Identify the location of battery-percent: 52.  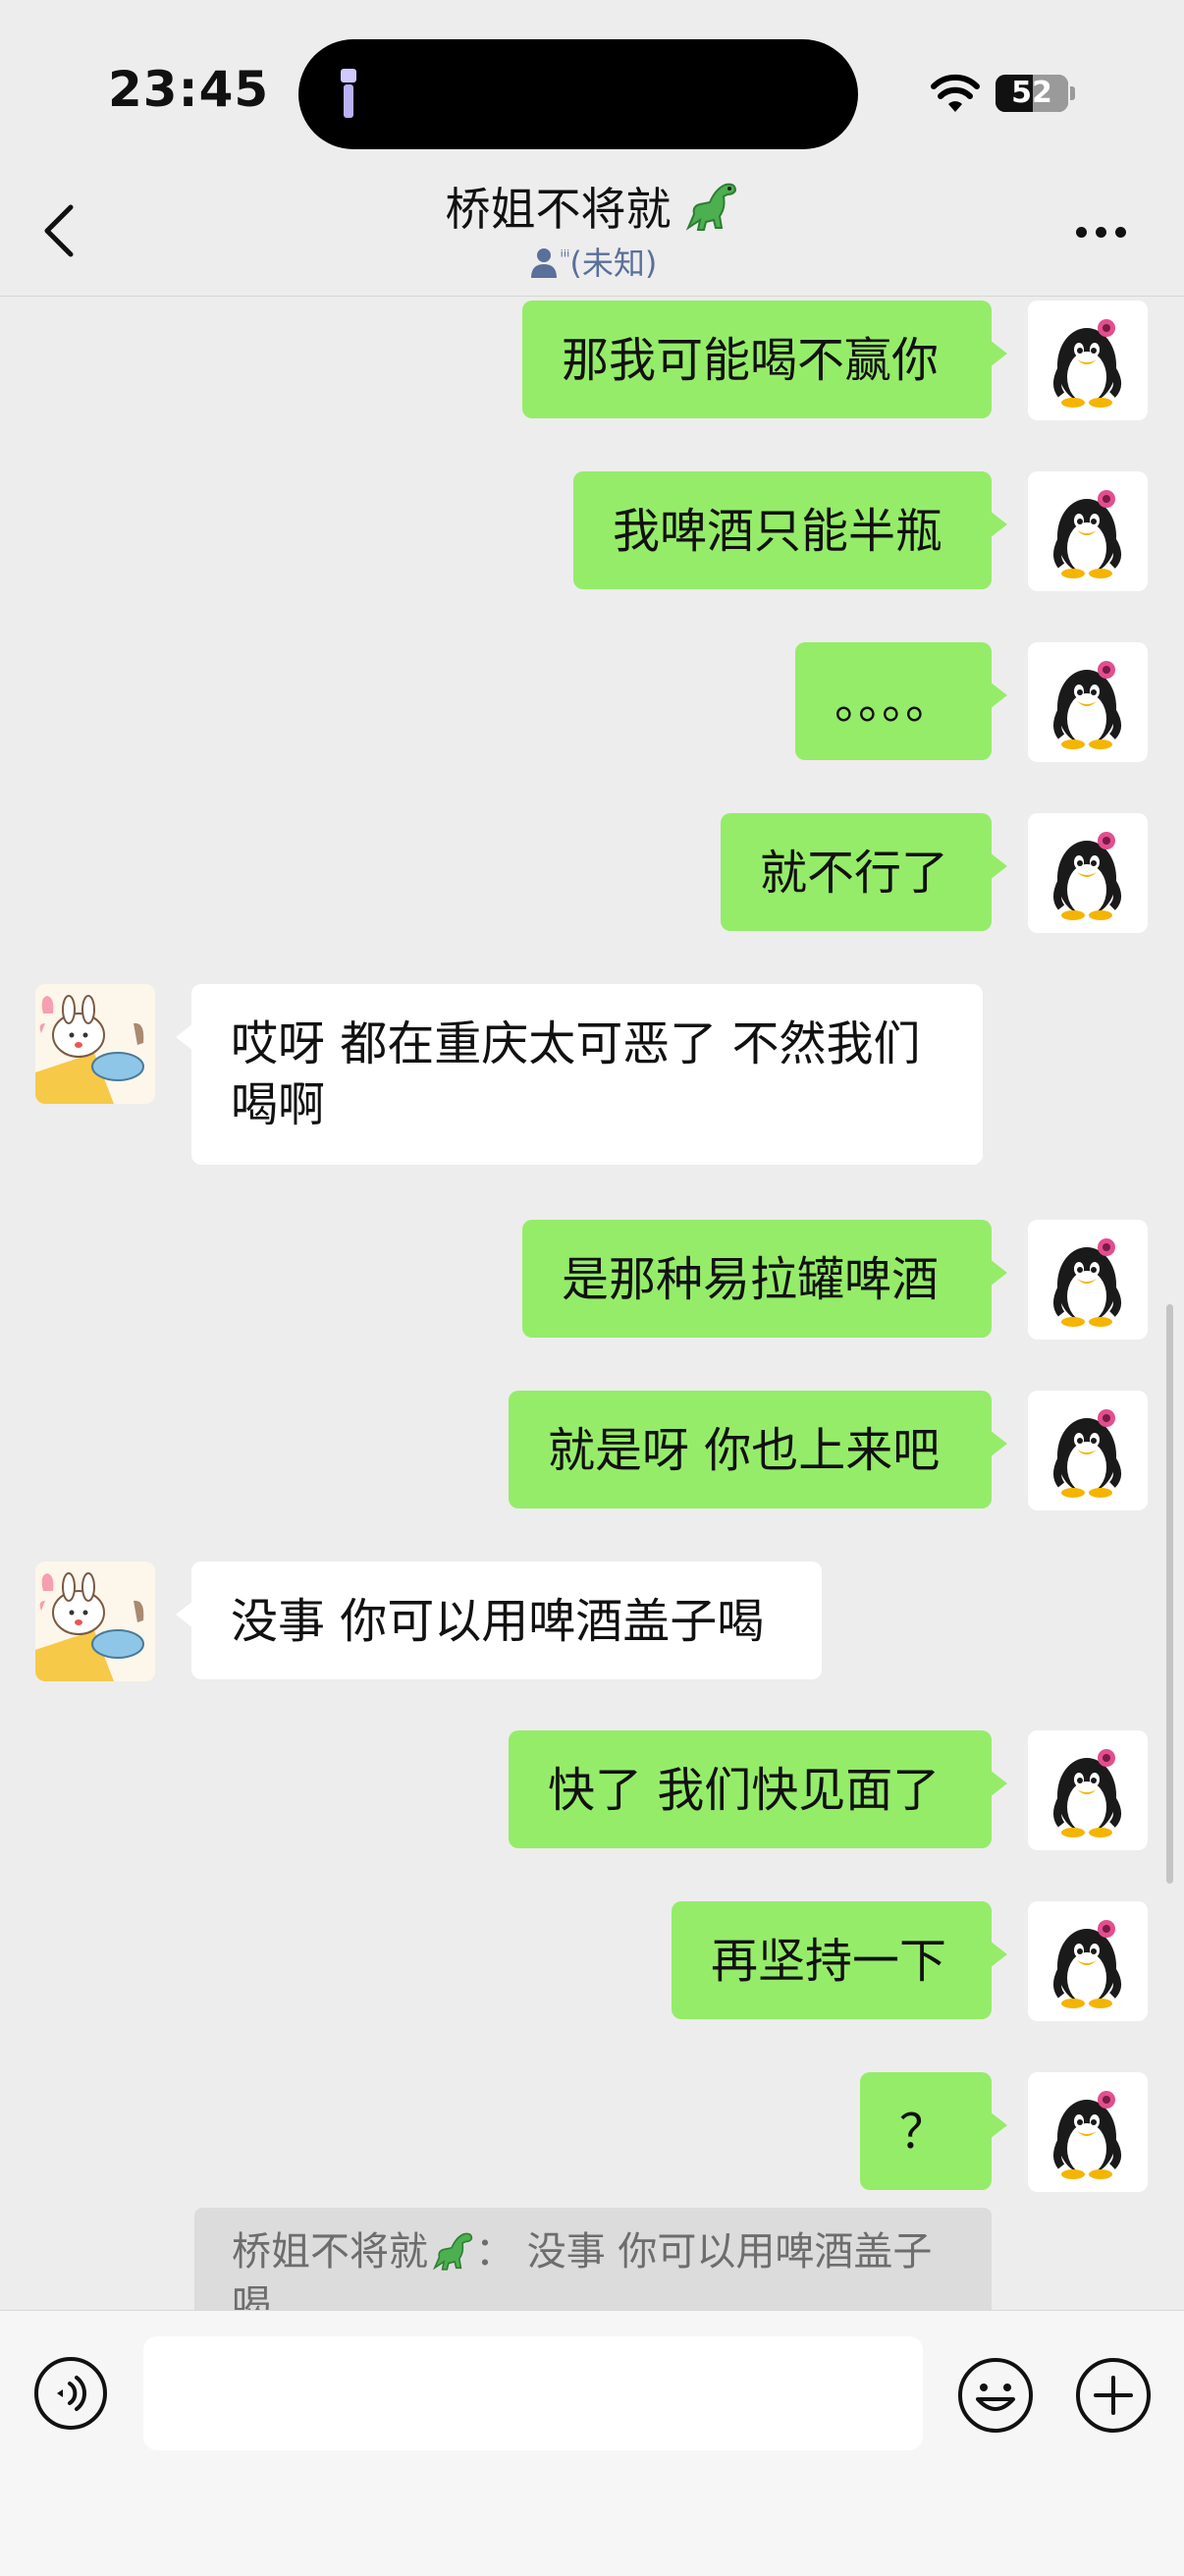
(1031, 93).